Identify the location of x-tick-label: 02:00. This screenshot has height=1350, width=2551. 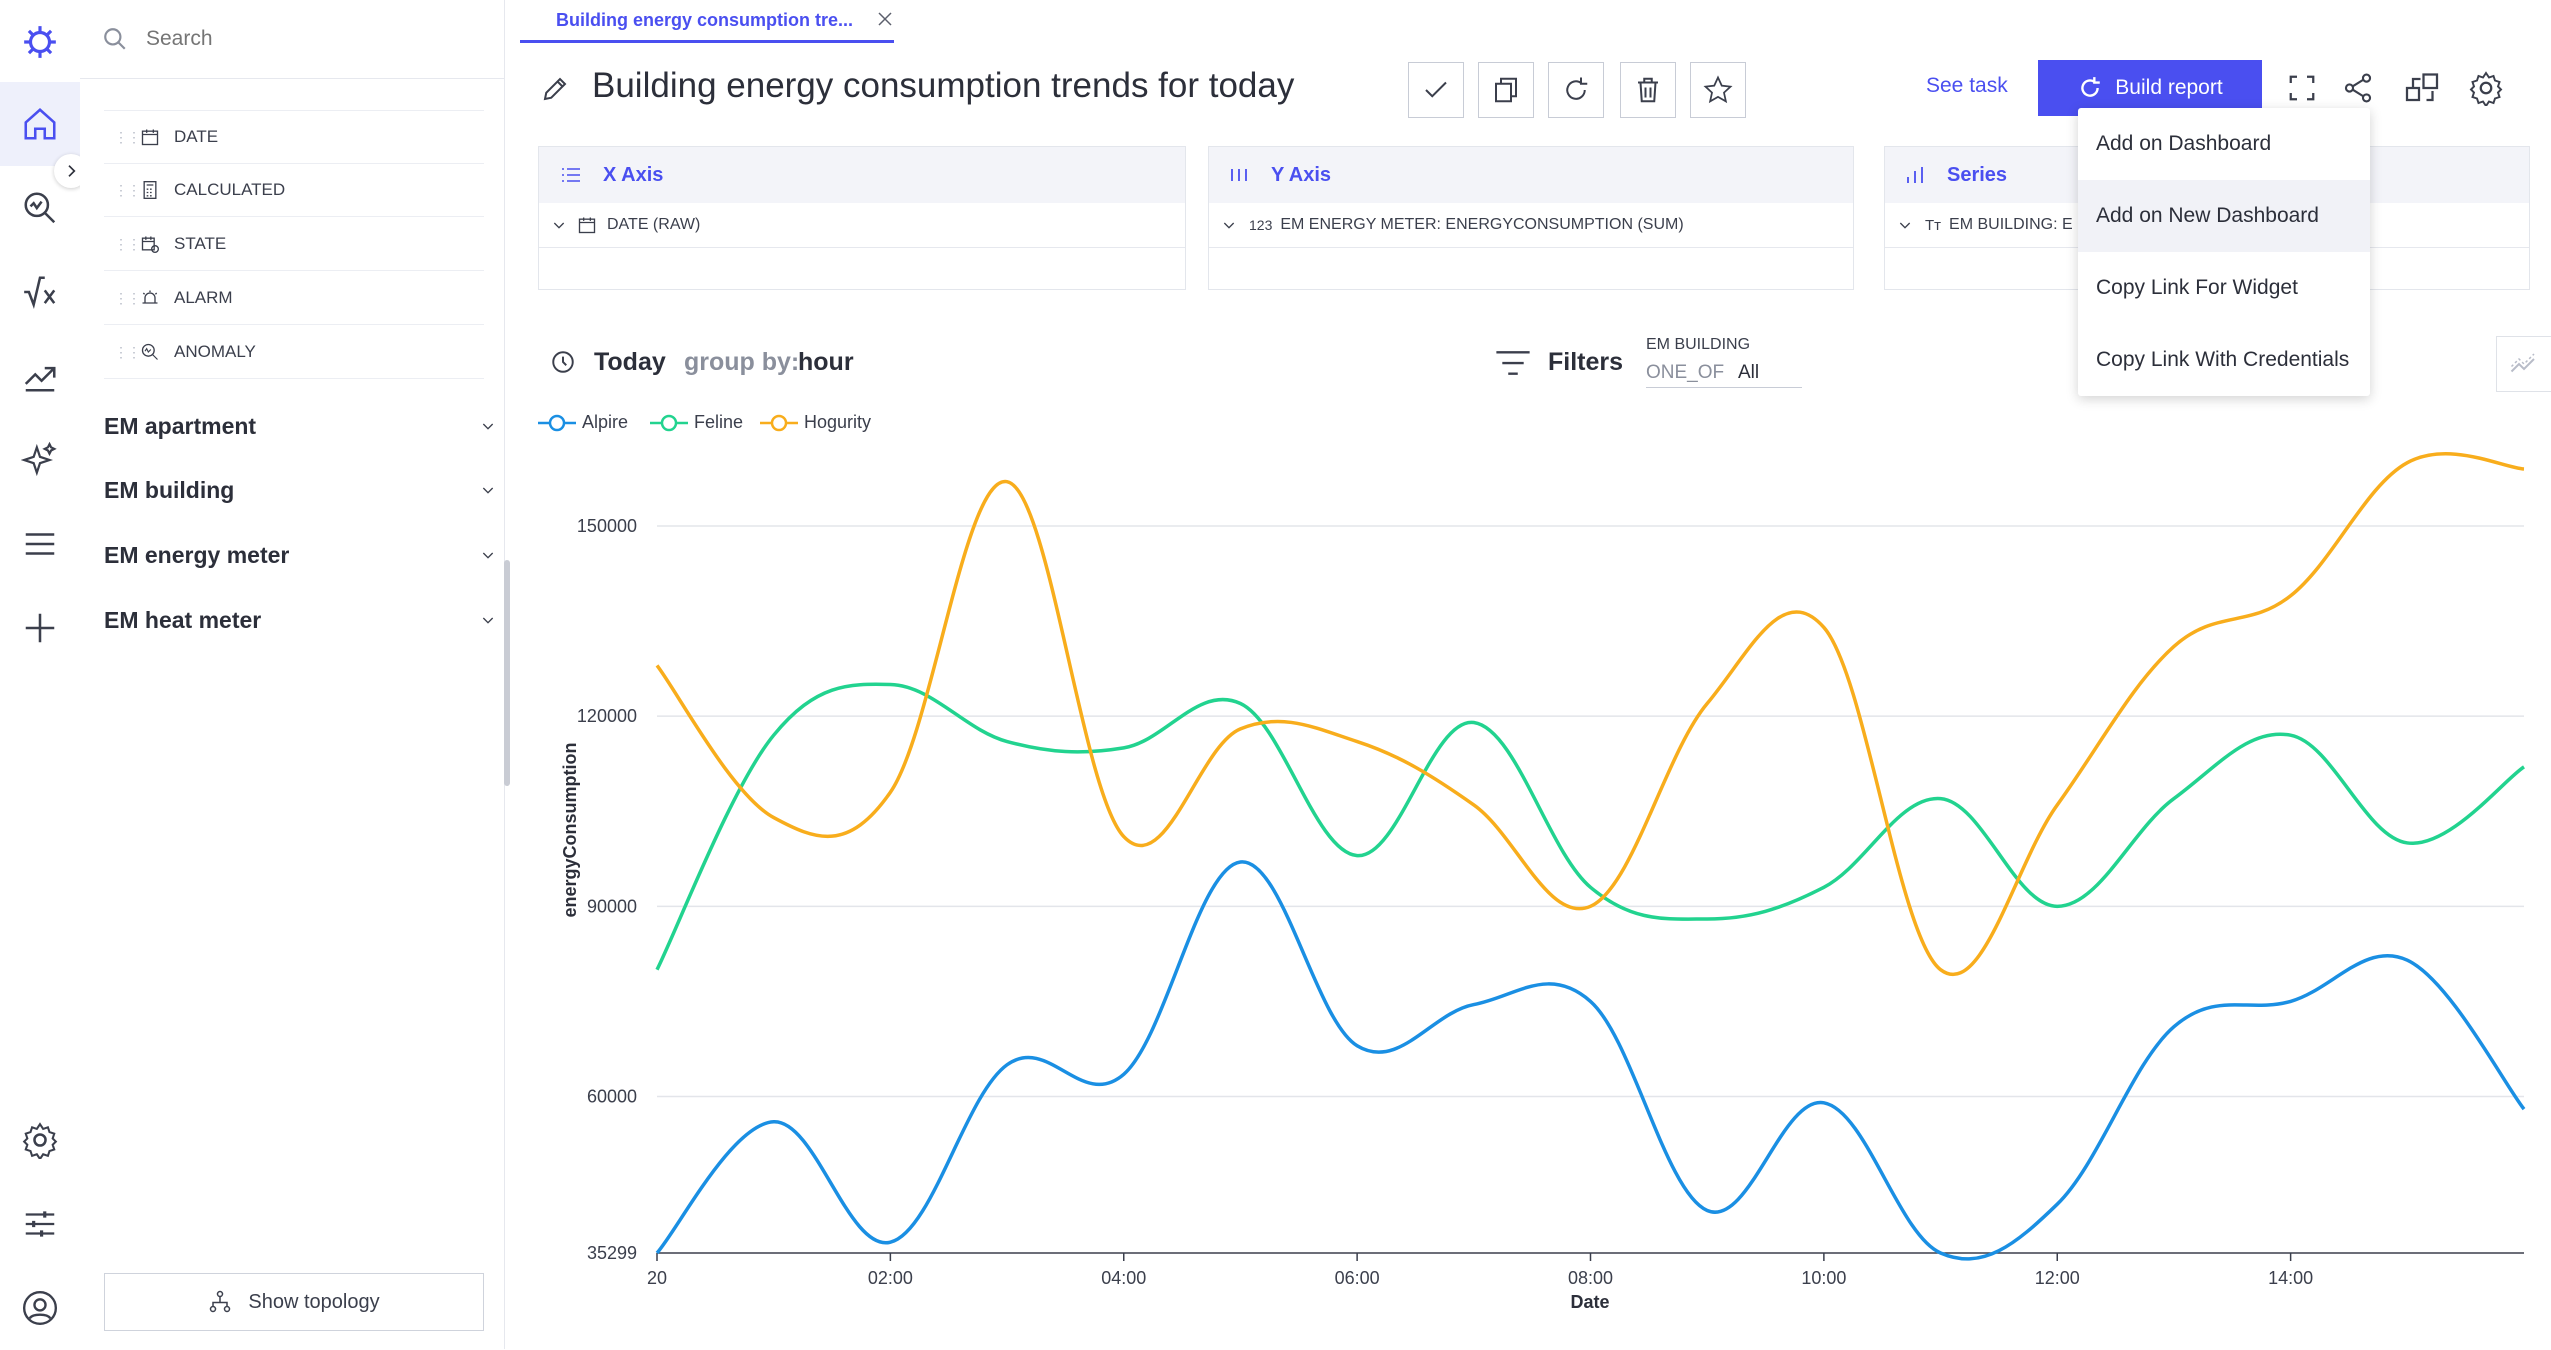
(890, 1278).